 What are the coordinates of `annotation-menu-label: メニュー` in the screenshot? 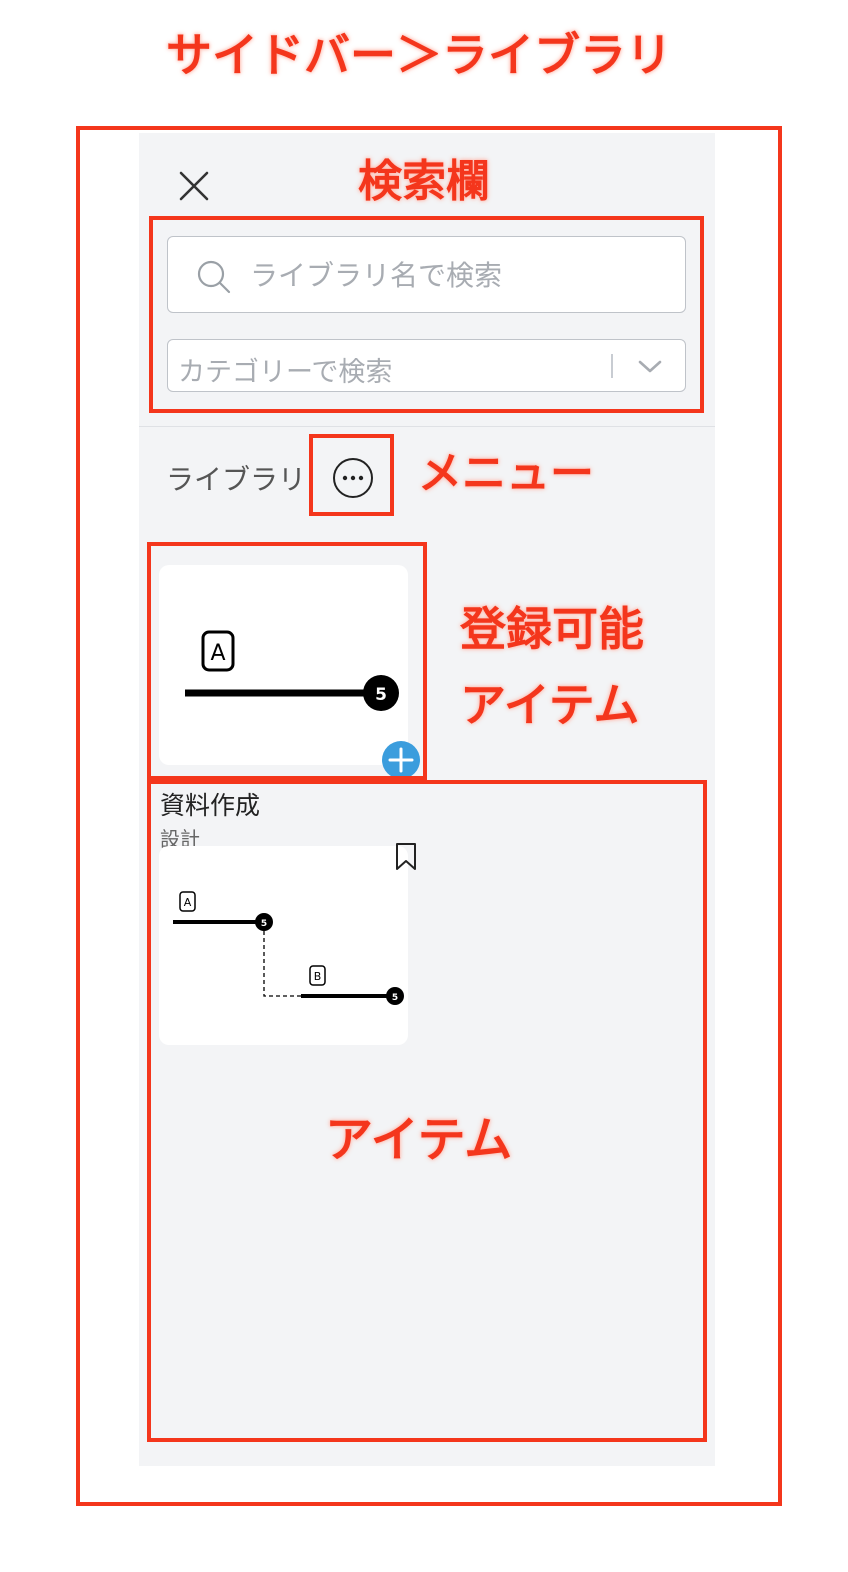 It's located at (506, 473).